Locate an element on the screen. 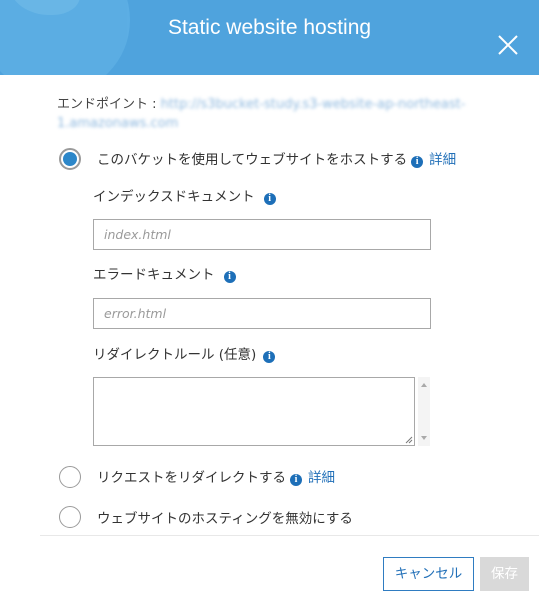  dialog-header: Static website hosting is located at coordinates (269, 37).